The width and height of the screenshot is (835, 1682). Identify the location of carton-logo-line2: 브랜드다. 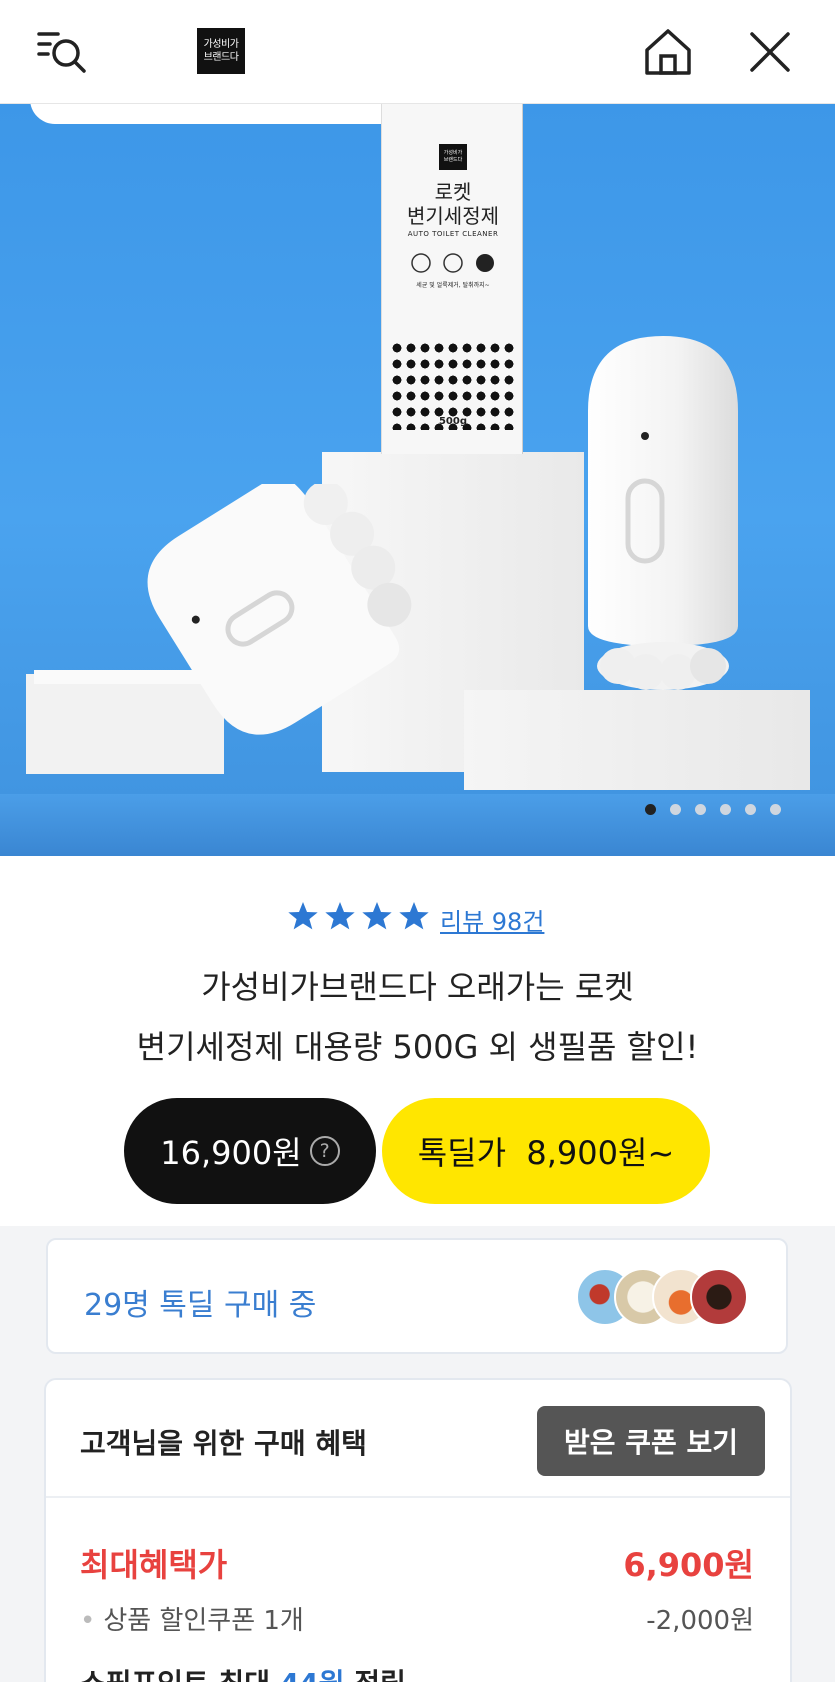
(453, 160).